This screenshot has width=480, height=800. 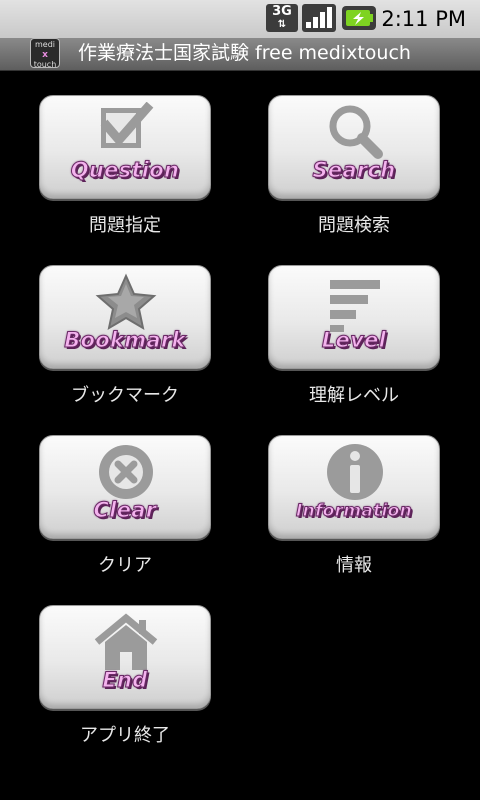 What do you see at coordinates (240, 19) in the screenshot?
I see `status-bar: 3G ⇅ 2:11 PM` at bounding box center [240, 19].